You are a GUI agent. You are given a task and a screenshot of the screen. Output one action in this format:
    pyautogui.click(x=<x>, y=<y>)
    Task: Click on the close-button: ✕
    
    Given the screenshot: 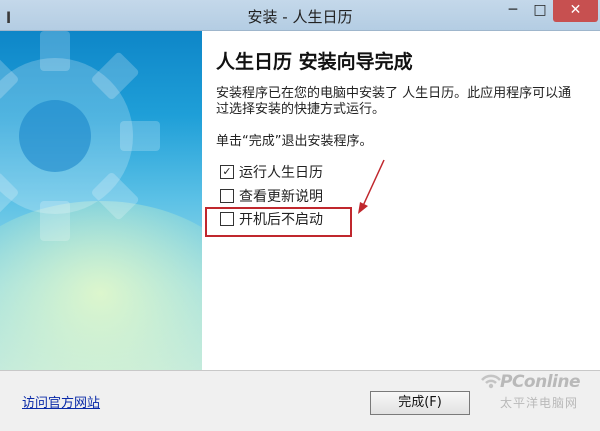 What is the action you would take?
    pyautogui.click(x=575, y=11)
    